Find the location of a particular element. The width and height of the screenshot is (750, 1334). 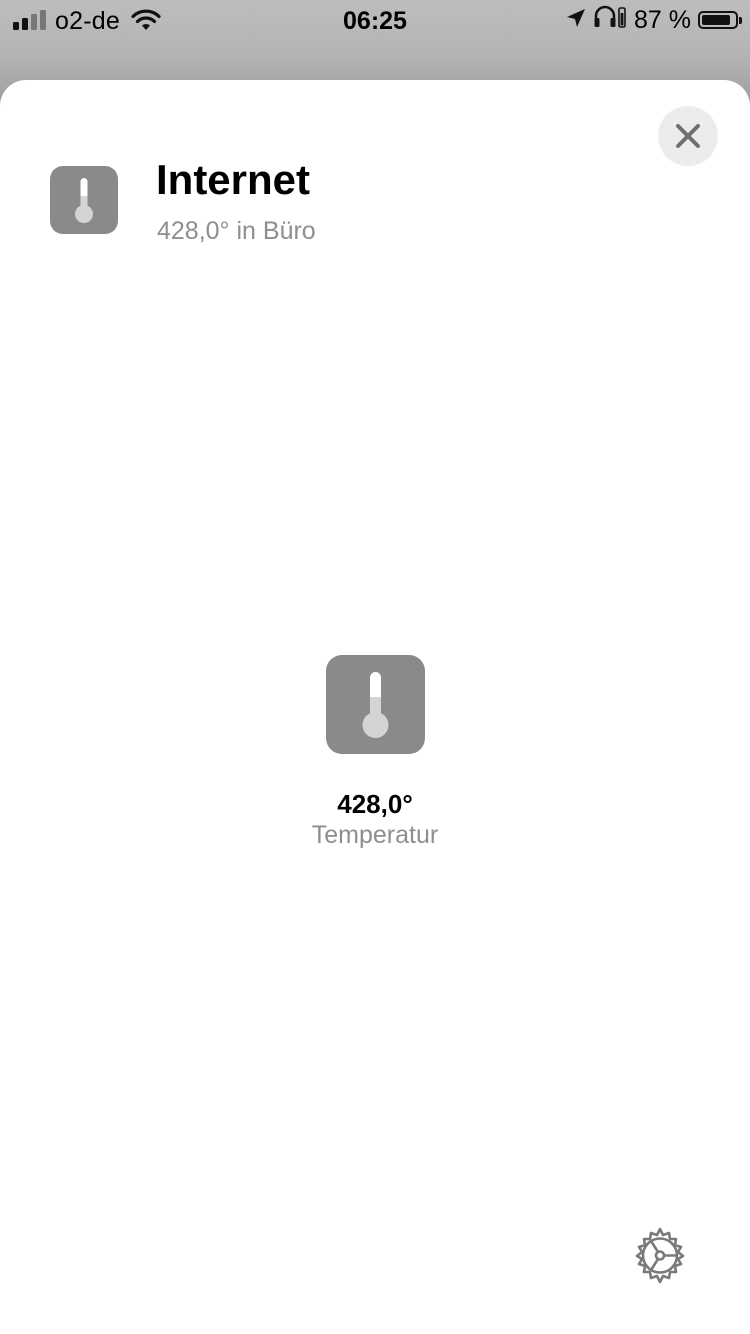

temperature-value: 428,0° is located at coordinates (375, 804).